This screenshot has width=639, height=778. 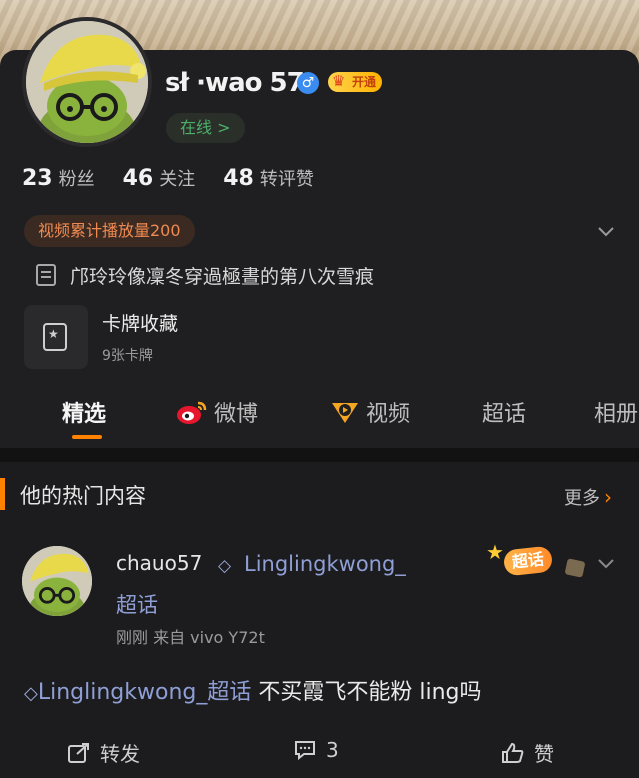 I want to click on post-body: ◇Linglingkwong_超话 不买霞飞不能粉 ling吗, so click(x=252, y=690).